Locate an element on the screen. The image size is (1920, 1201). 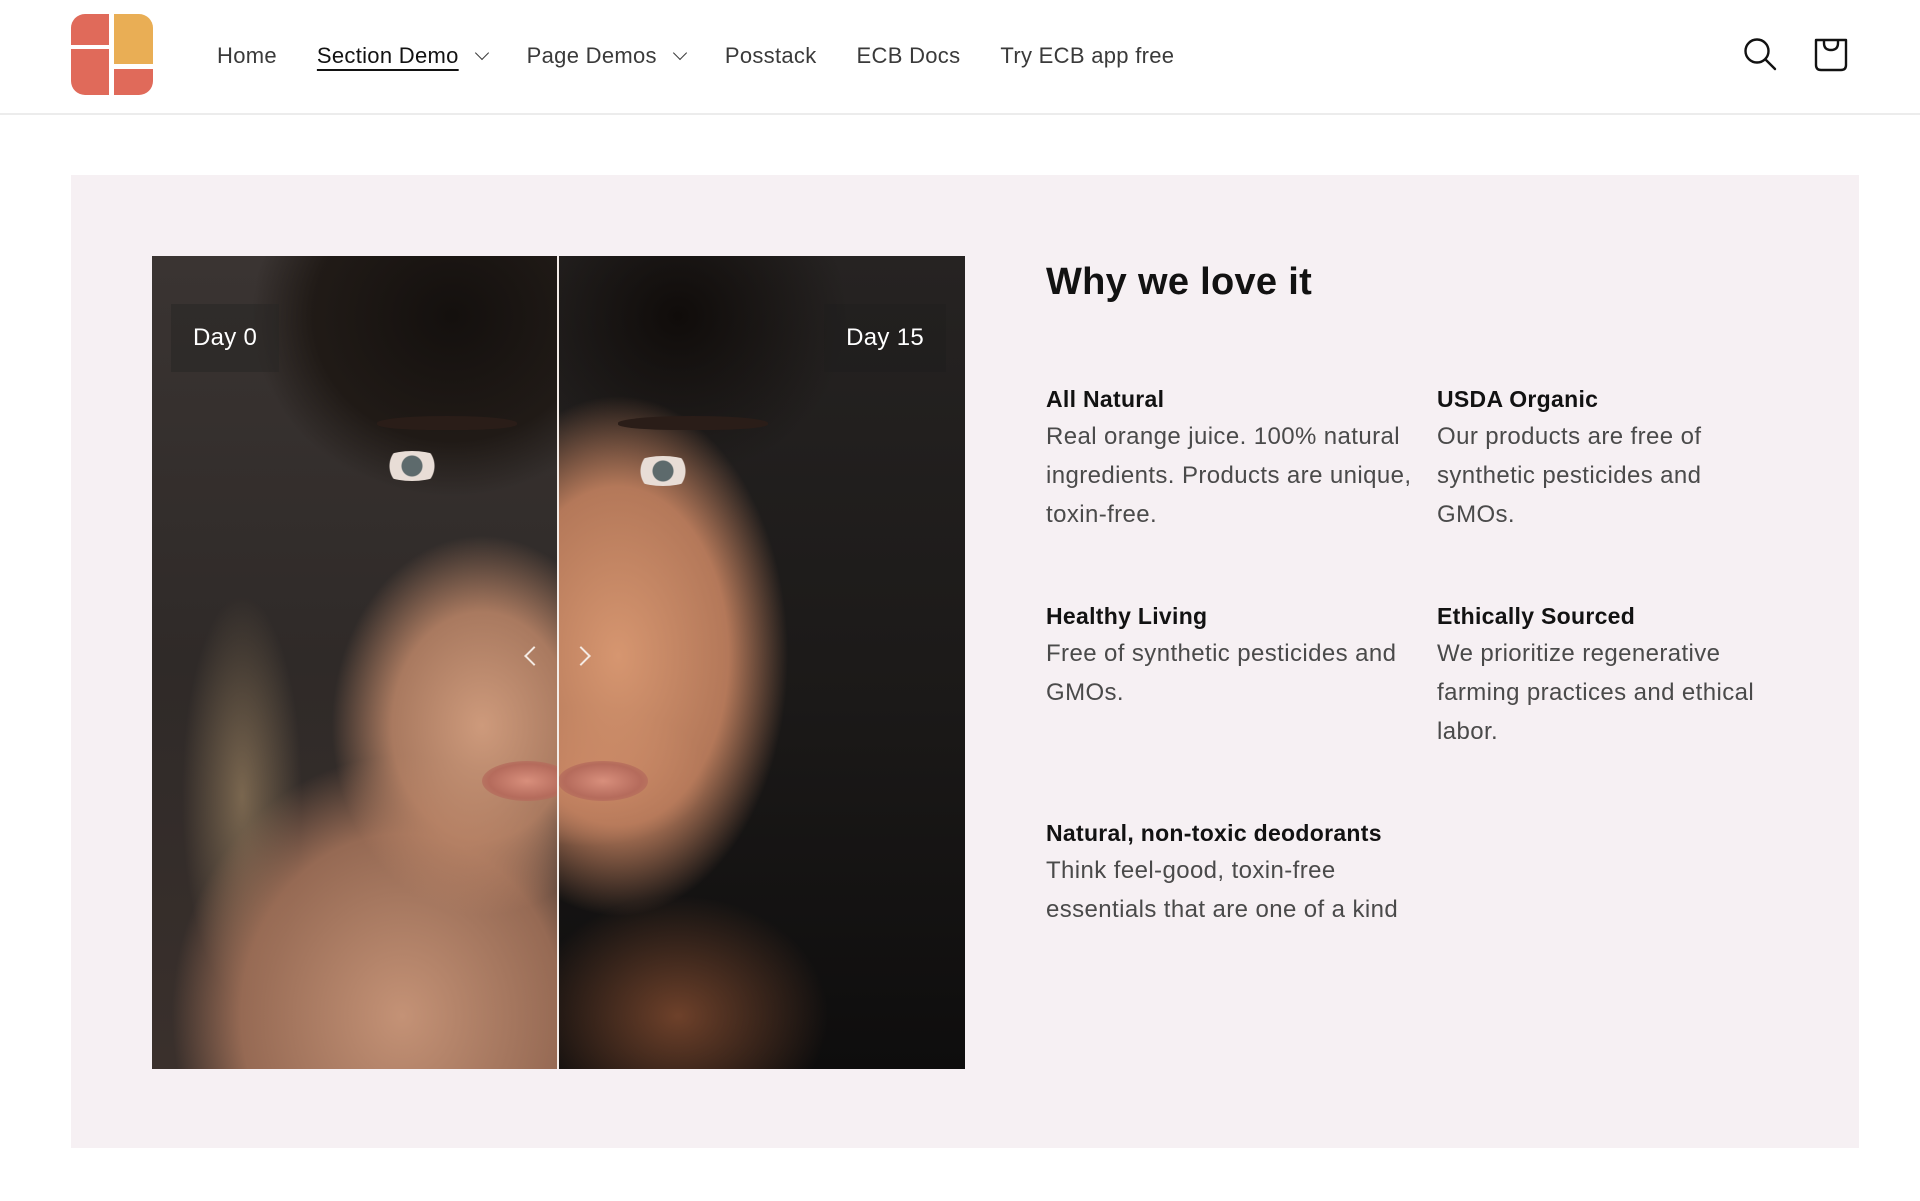
nav-item-label: ECB Docs is located at coordinates (908, 55).